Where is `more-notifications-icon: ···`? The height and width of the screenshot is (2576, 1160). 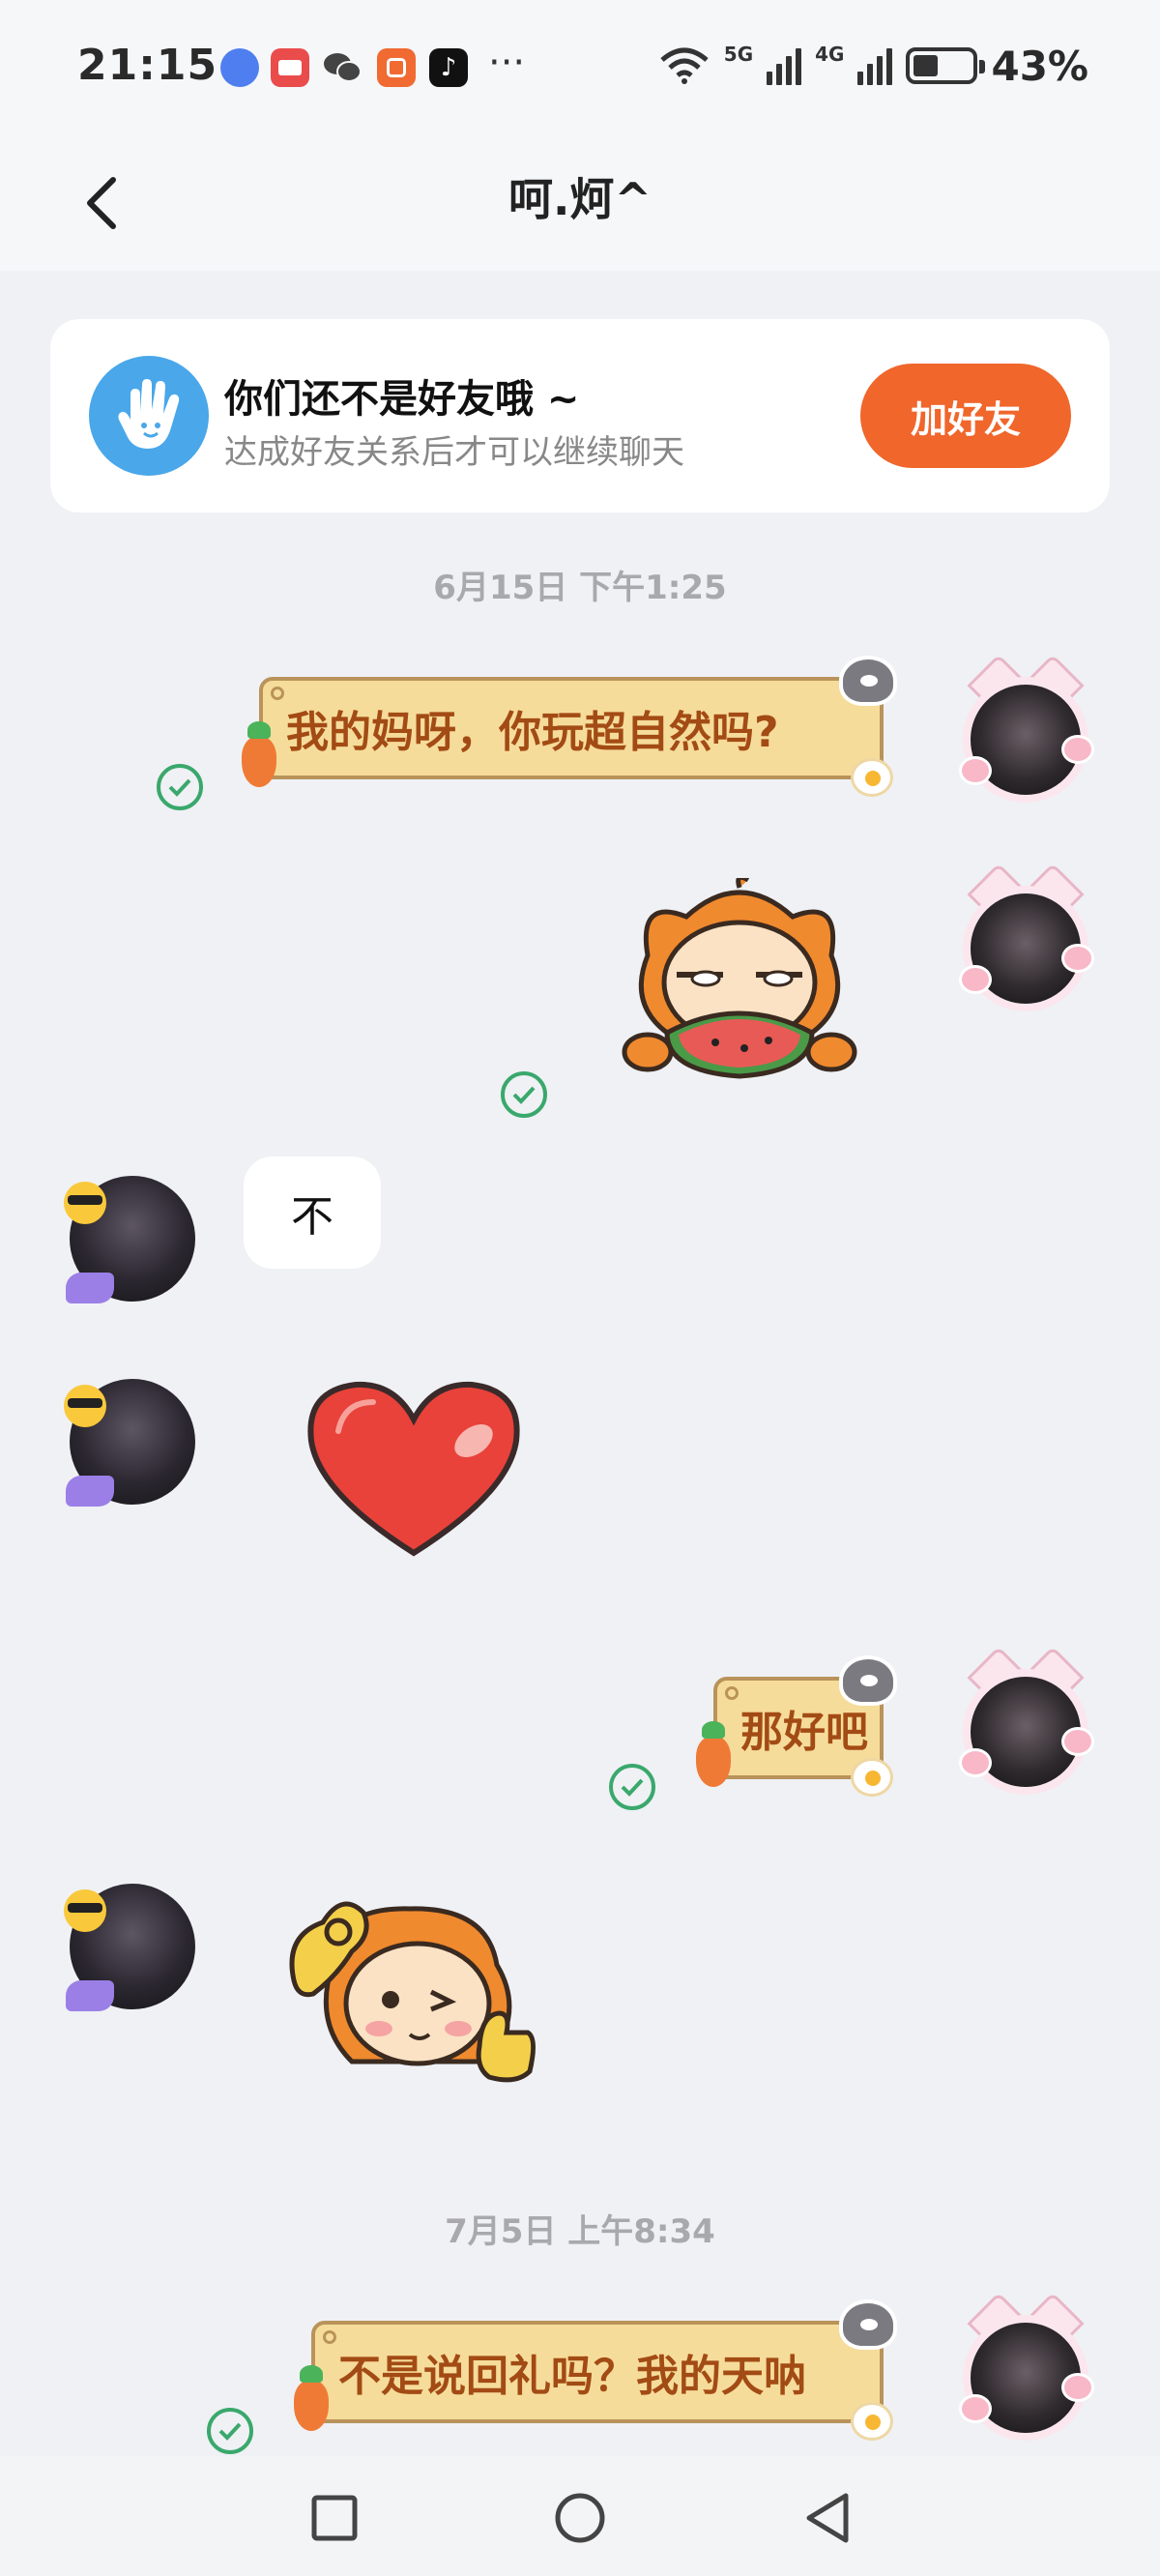 more-notifications-icon: ··· is located at coordinates (507, 63).